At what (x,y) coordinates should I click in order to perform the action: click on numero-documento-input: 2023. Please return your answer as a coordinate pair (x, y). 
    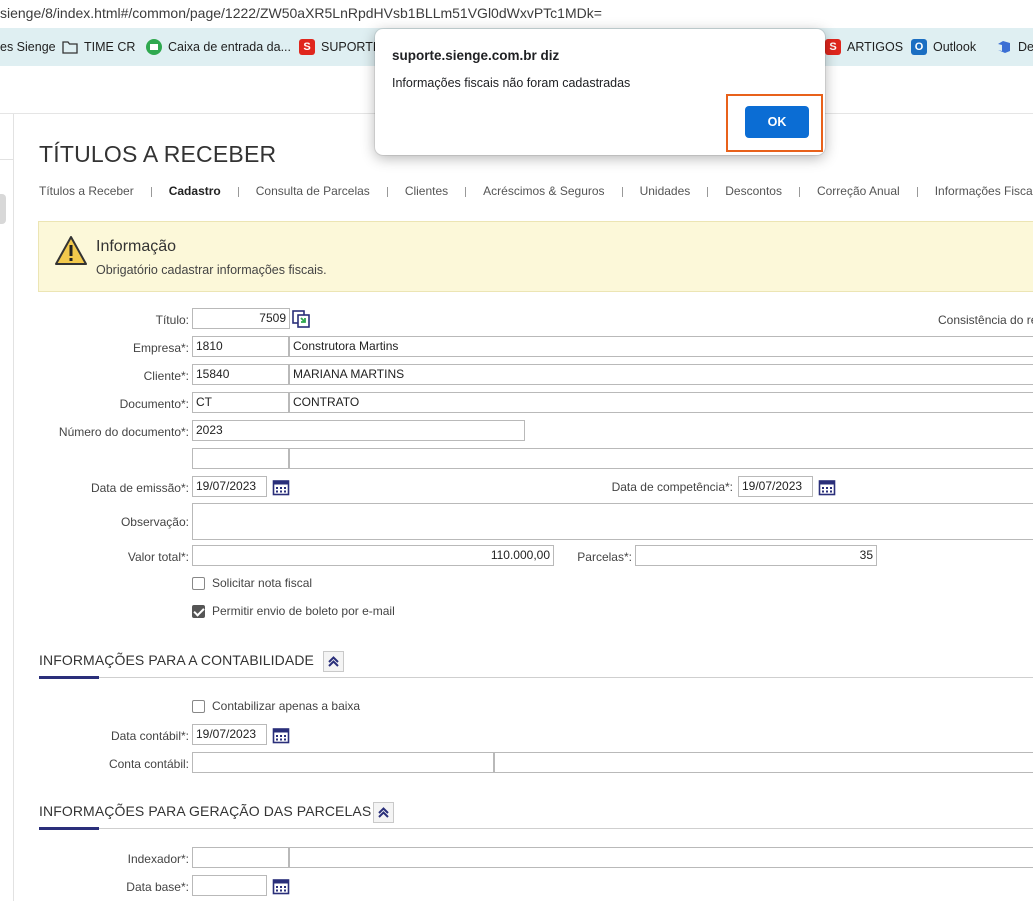
    Looking at the image, I should click on (358, 430).